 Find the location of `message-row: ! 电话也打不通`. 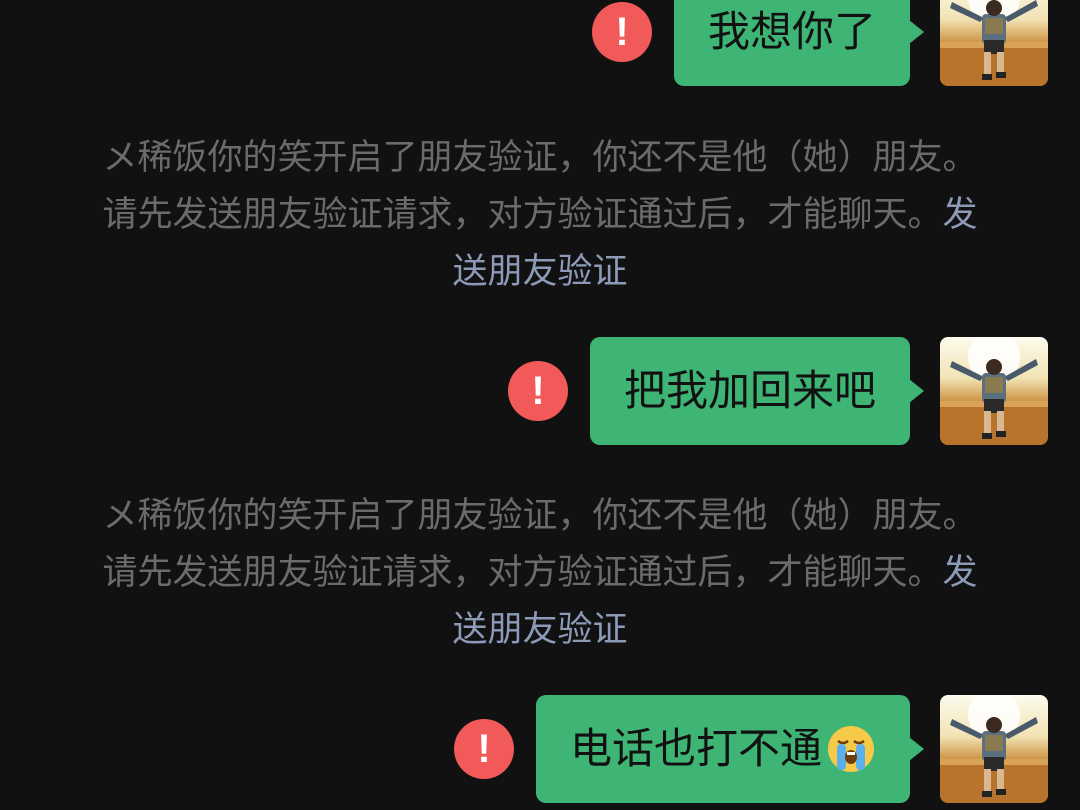

message-row: ! 电话也打不通 is located at coordinates (750, 749).